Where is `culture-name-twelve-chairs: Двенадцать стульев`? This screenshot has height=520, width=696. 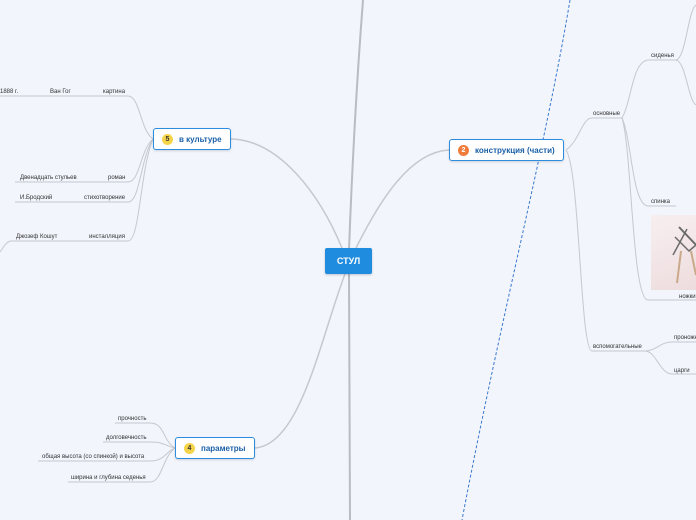 culture-name-twelve-chairs: Двенадцать стульев is located at coordinates (48, 178).